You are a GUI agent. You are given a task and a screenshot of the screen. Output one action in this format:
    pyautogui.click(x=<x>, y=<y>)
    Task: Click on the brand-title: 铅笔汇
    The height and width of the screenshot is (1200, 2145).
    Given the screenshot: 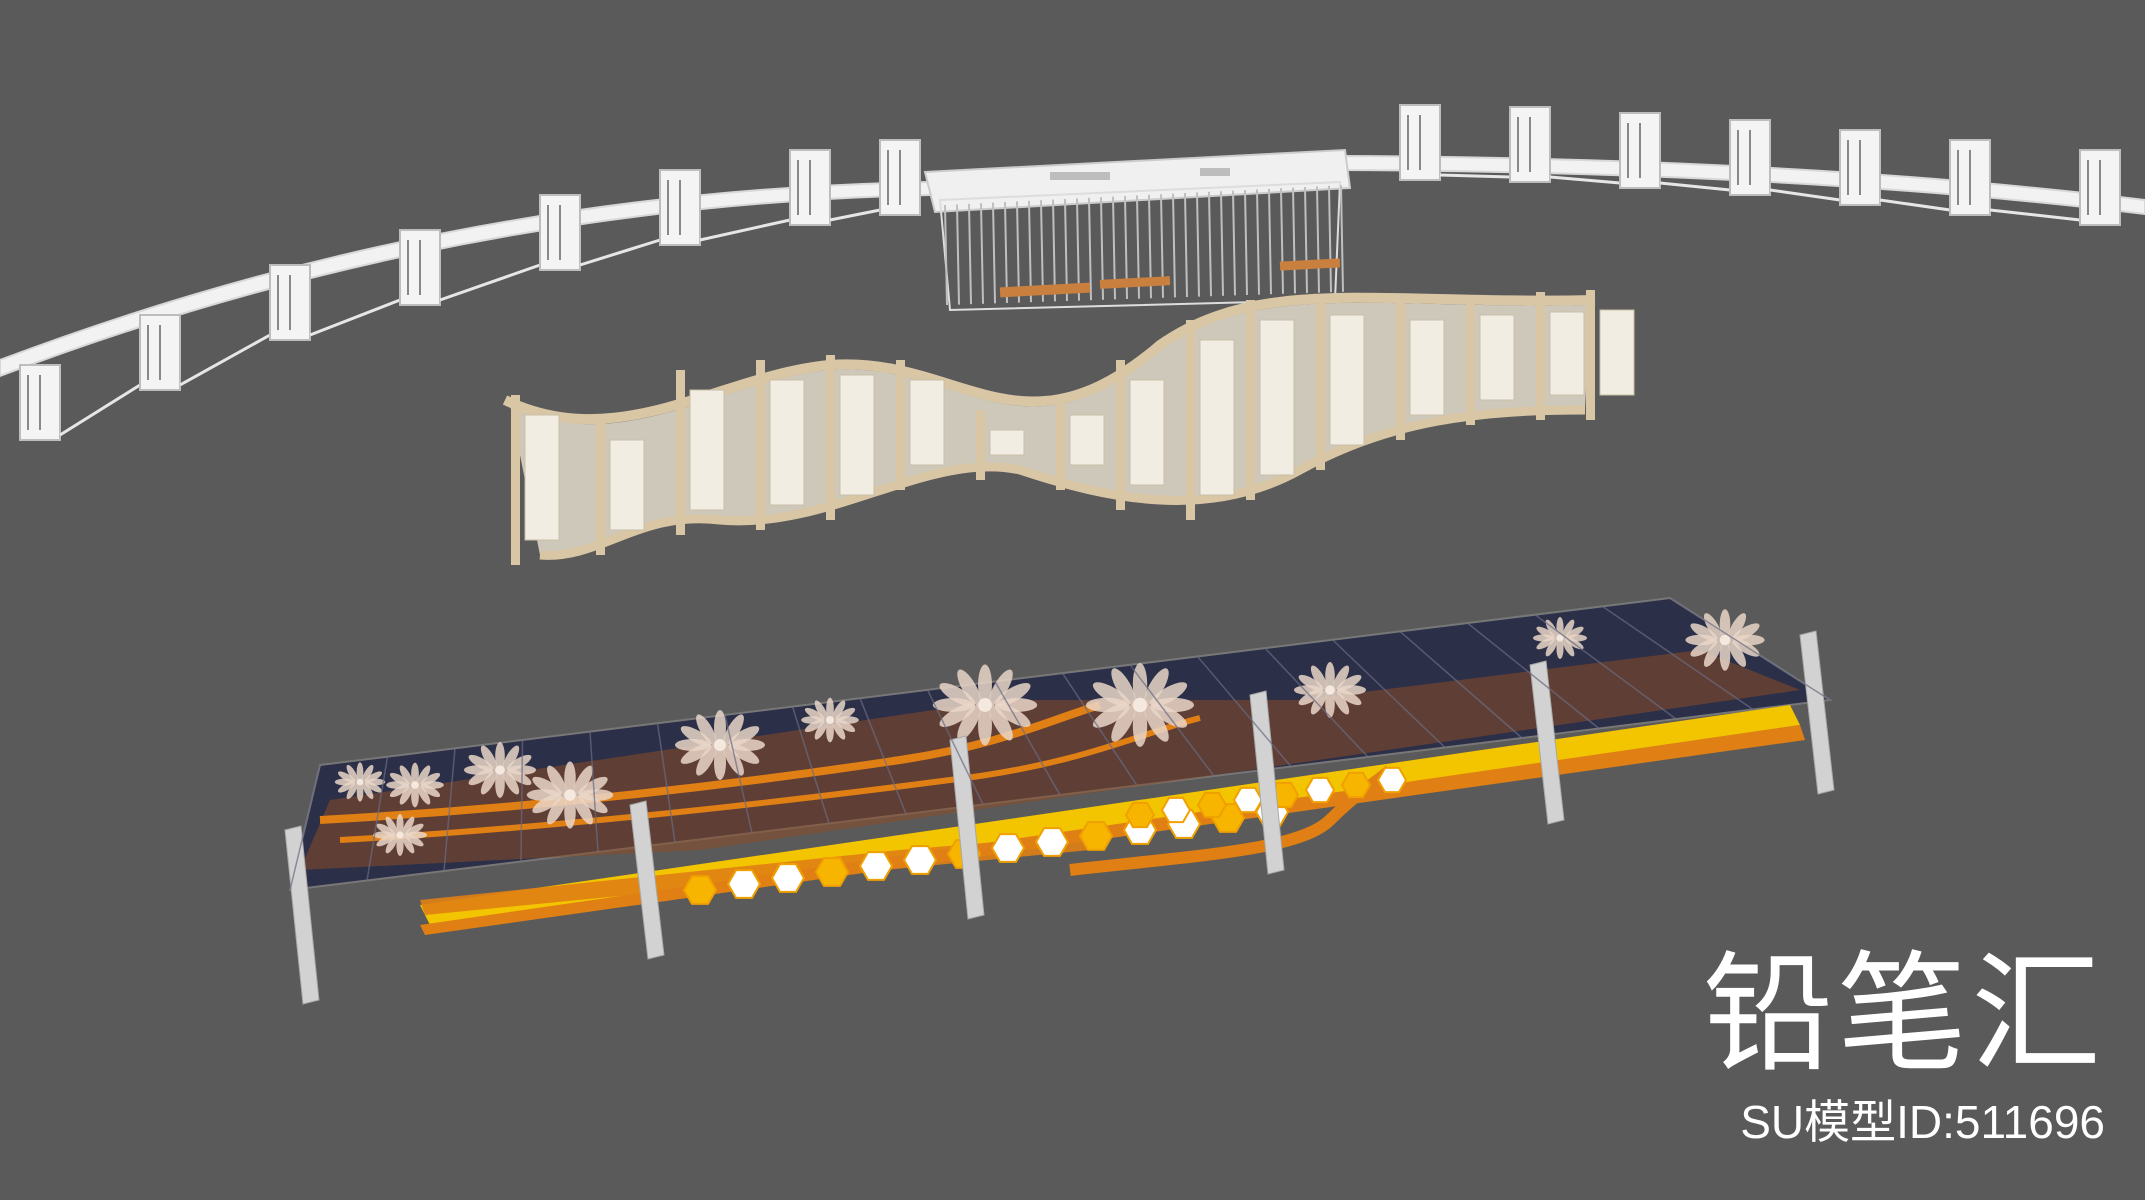 What is the action you would take?
    pyautogui.click(x=1903, y=1014)
    